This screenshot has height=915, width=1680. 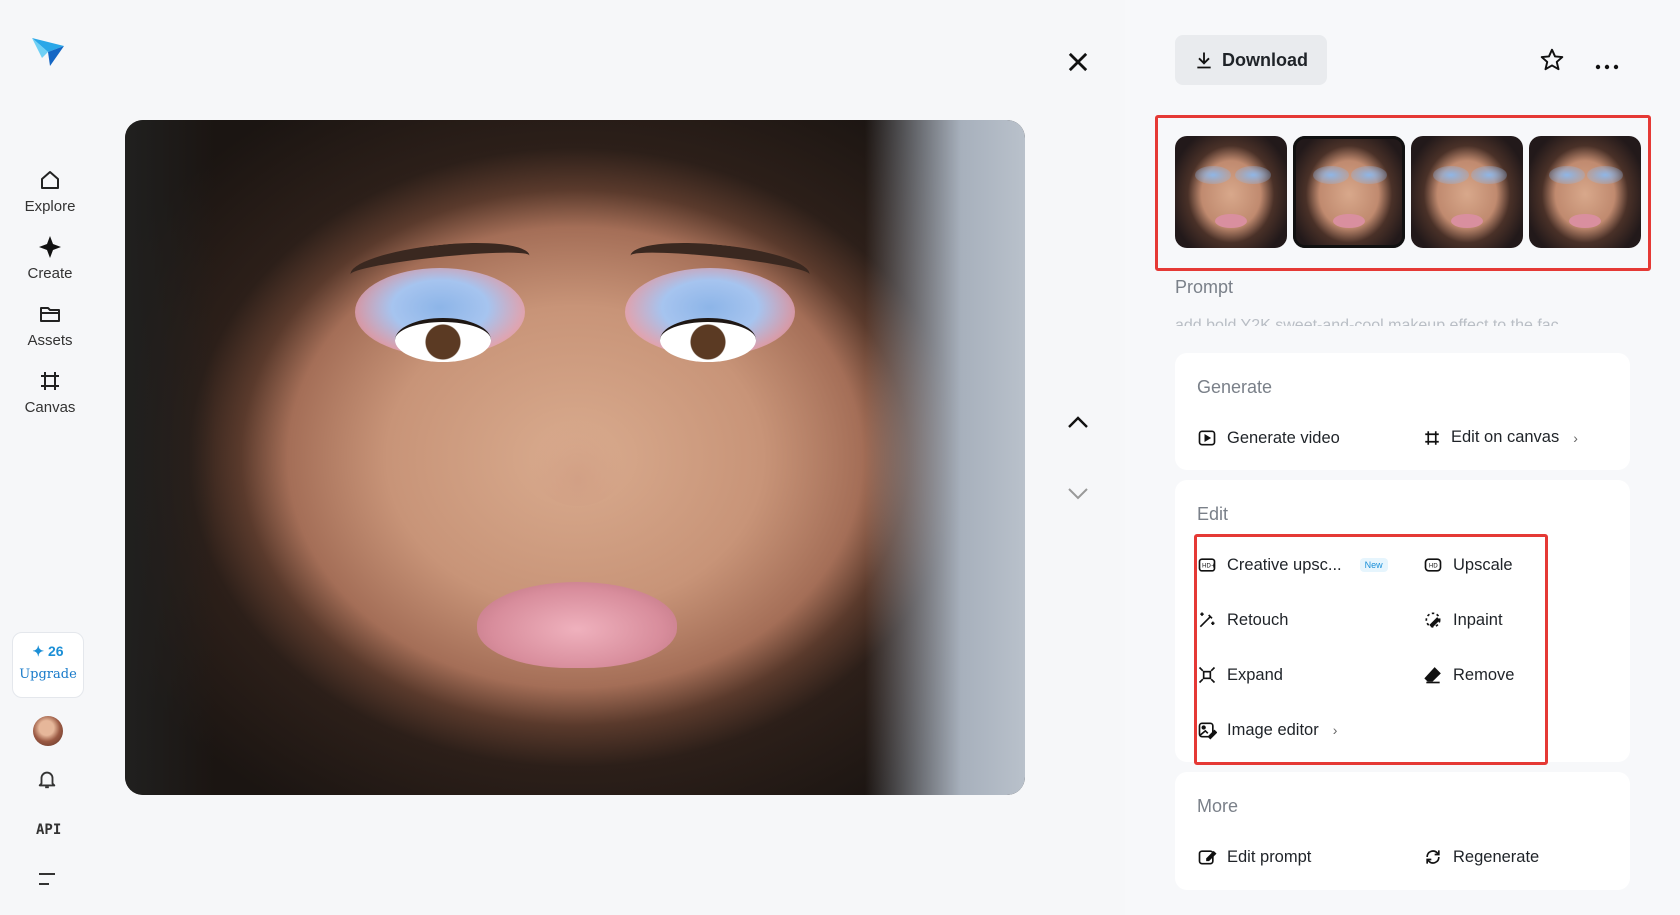 What do you see at coordinates (1575, 437) in the screenshot?
I see `chevron-right-icon: ›` at bounding box center [1575, 437].